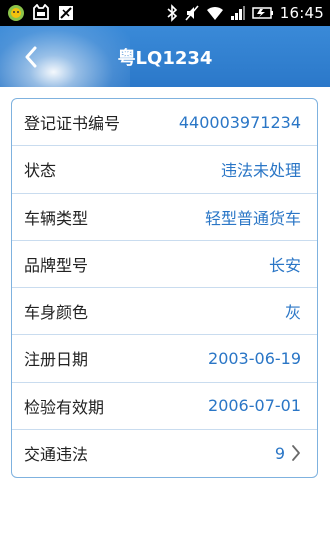  Describe the element at coordinates (238, 13) in the screenshot. I see `signal-icon` at that location.